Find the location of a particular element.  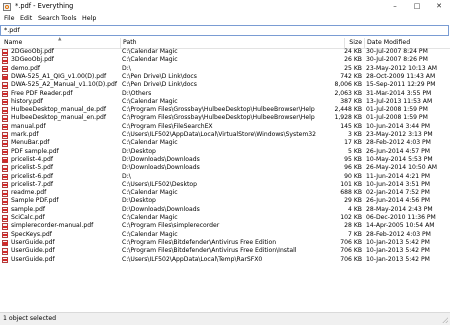

search-input: *.pdf is located at coordinates (224, 30).